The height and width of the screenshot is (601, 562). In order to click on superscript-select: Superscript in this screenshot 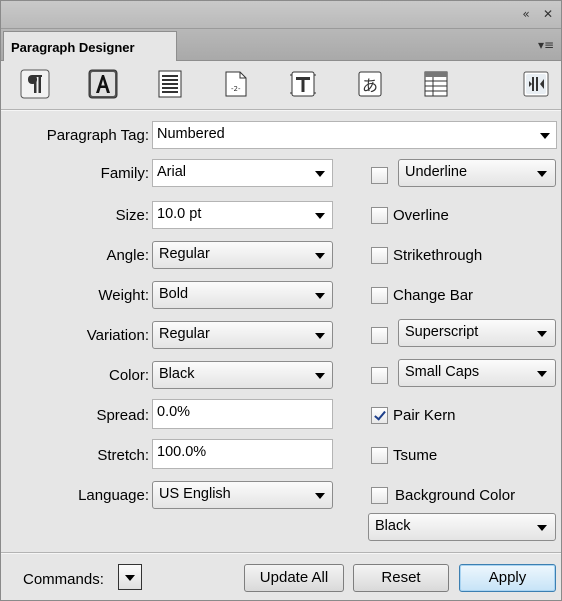, I will do `click(477, 333)`.